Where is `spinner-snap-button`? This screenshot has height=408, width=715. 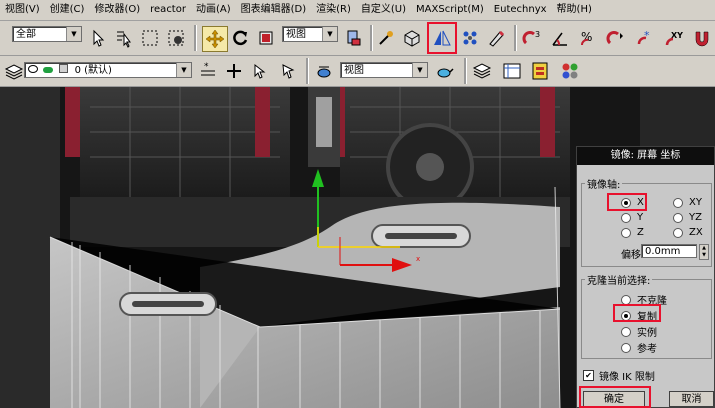 spinner-snap-button is located at coordinates (616, 38).